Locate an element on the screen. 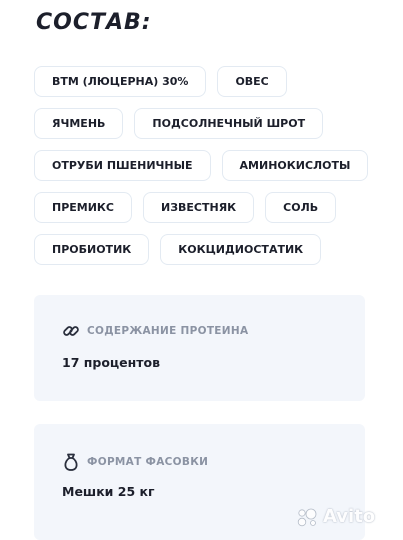  avito-watermark: Avito is located at coordinates (335, 516).